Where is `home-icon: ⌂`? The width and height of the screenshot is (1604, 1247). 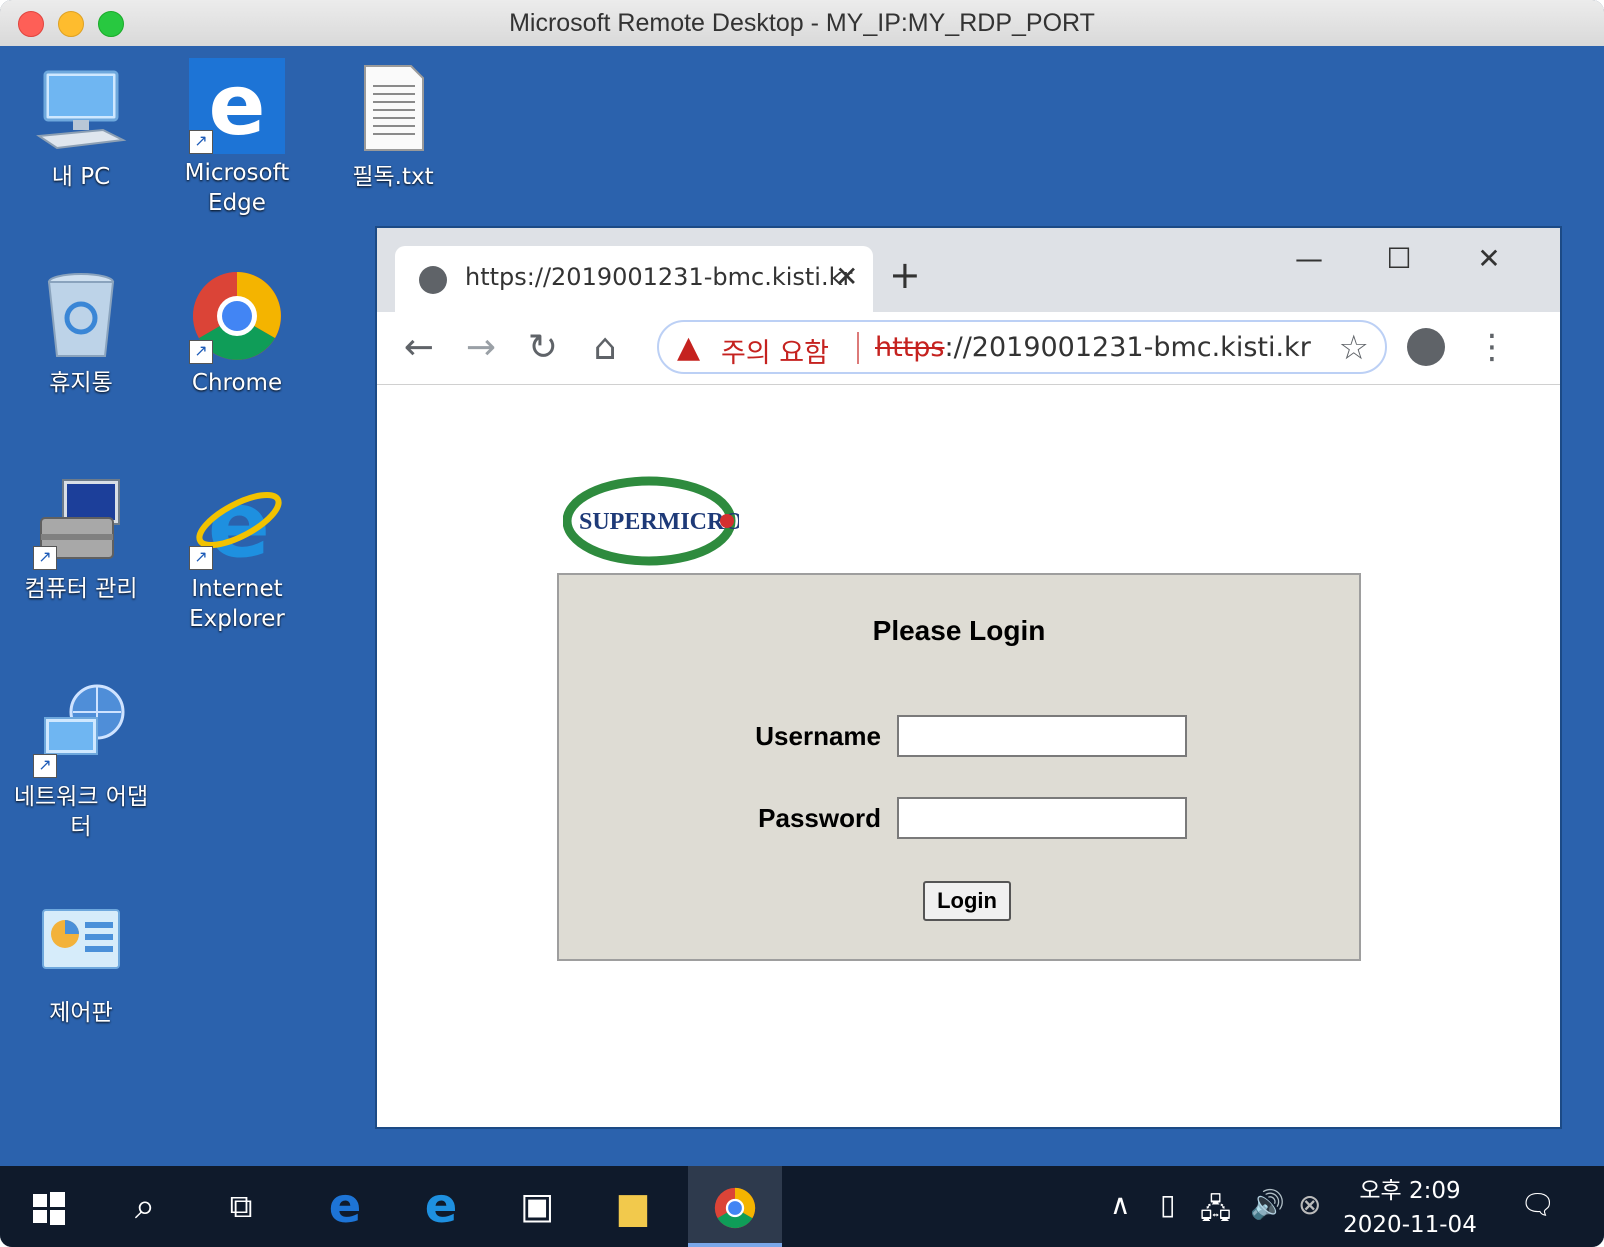
home-icon: ⌂ is located at coordinates (605, 348).